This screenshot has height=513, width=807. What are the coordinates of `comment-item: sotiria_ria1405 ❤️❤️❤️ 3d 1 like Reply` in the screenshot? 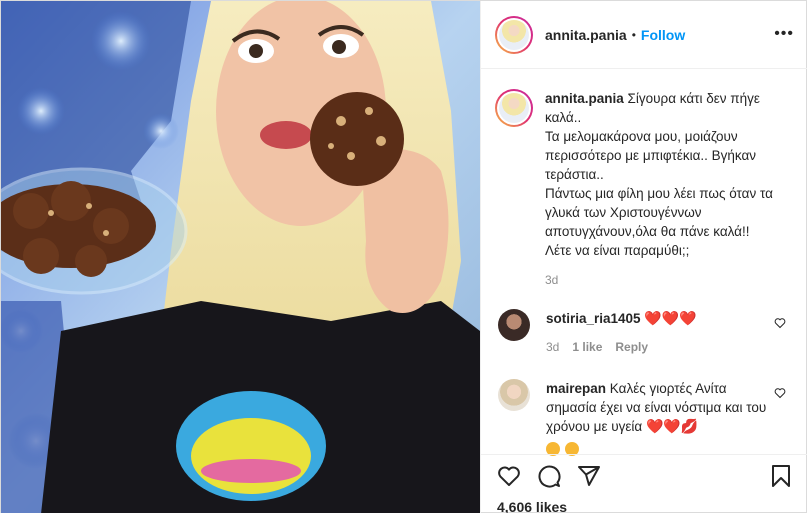 It's located at (645, 333).